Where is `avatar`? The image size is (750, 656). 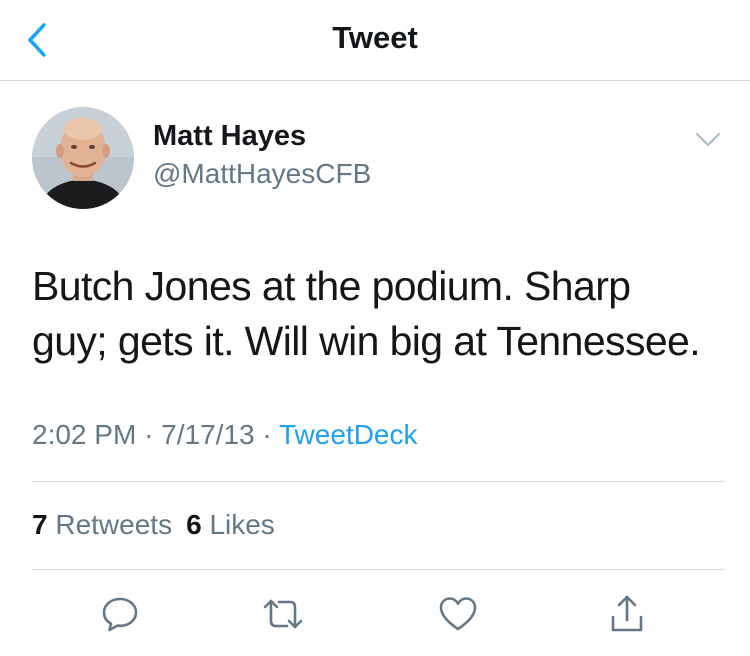
avatar is located at coordinates (83, 158).